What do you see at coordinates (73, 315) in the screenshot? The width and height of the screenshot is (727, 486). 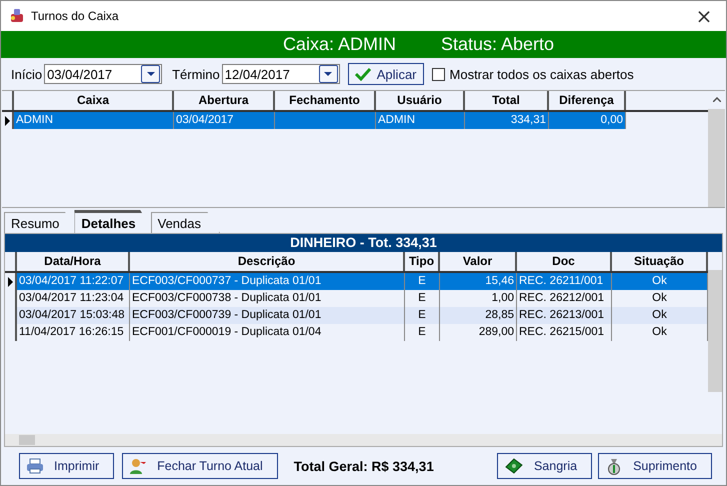 I see `table-cell: 03/04/2017 15:03:48` at bounding box center [73, 315].